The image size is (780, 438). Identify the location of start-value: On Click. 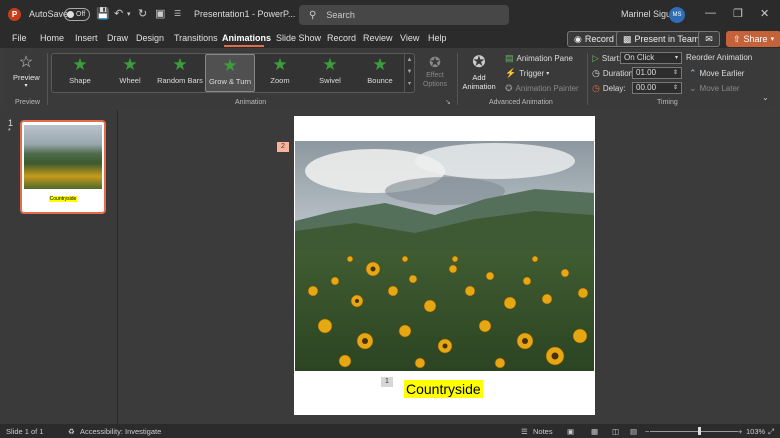
(639, 57).